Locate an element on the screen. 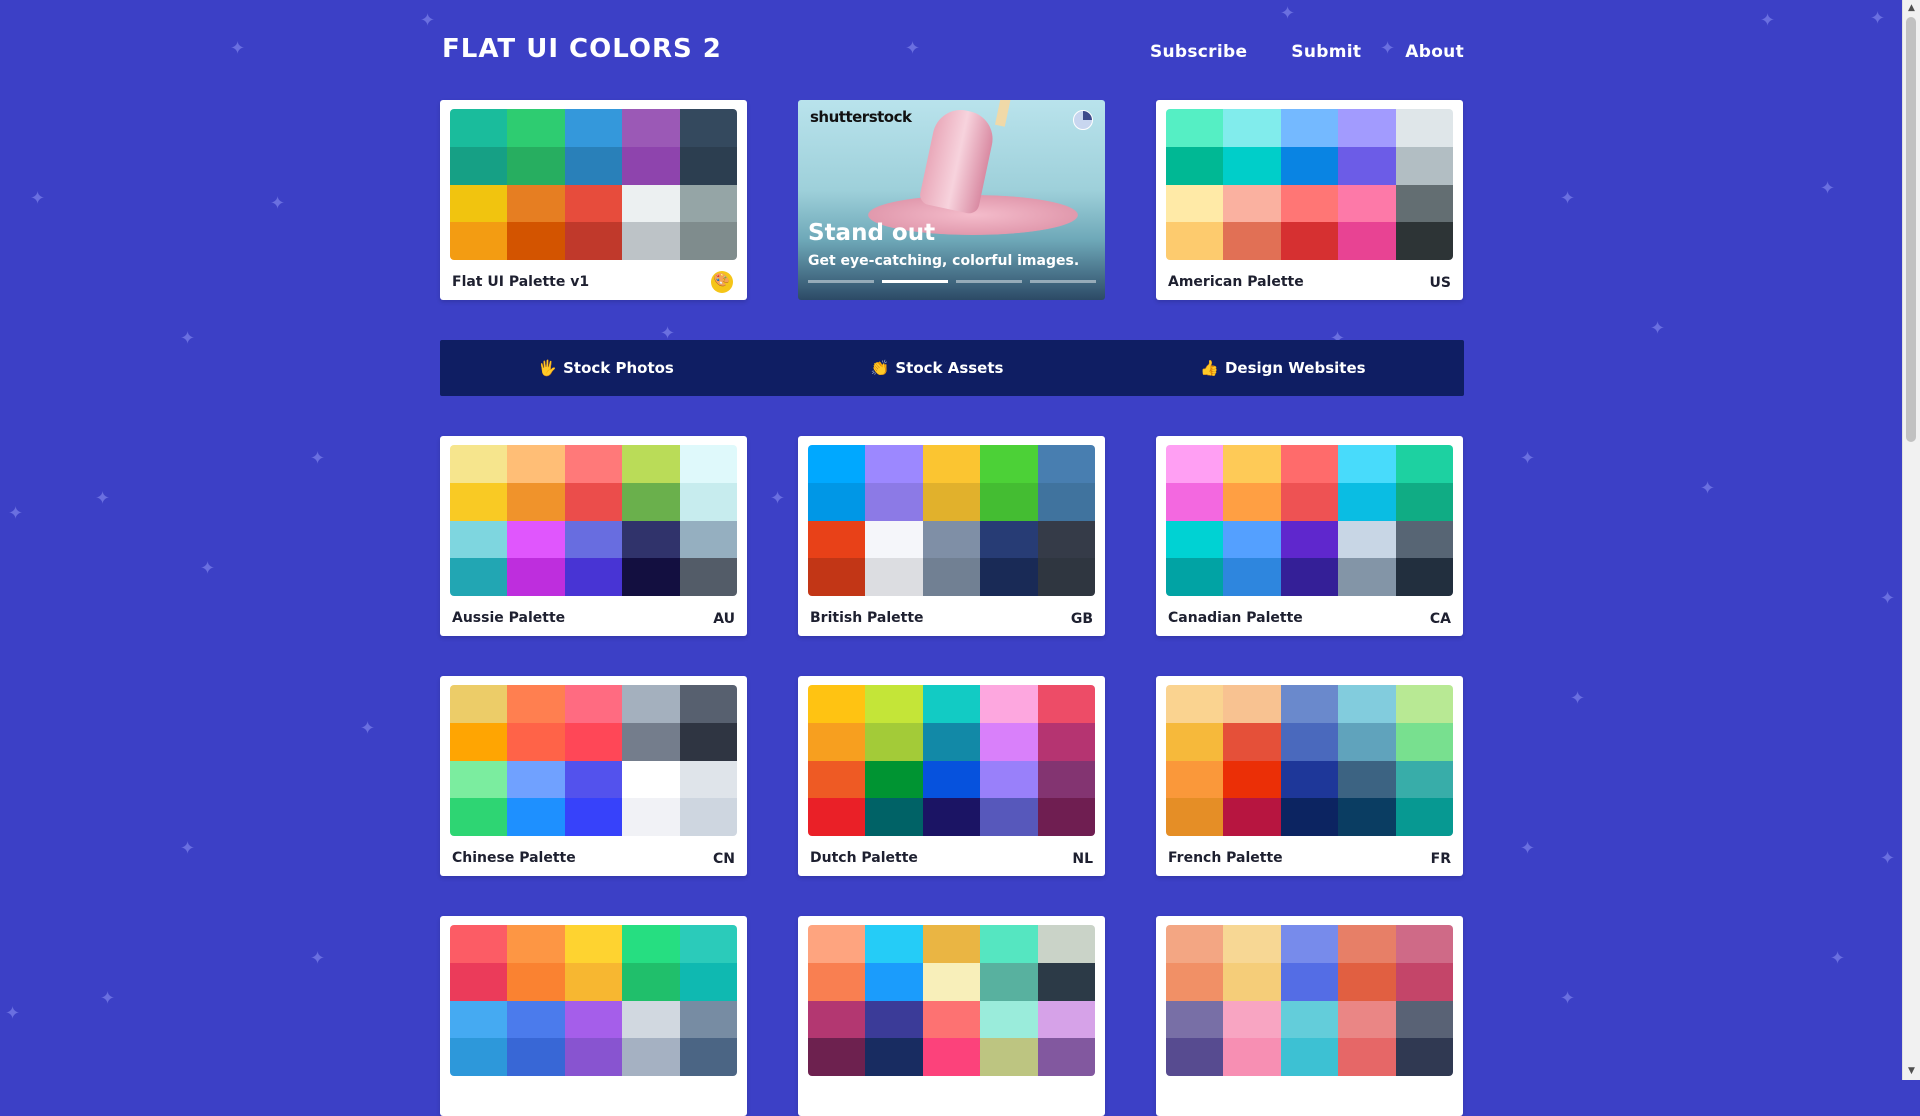  nav-subscribe: Subscribe is located at coordinates (1198, 52).